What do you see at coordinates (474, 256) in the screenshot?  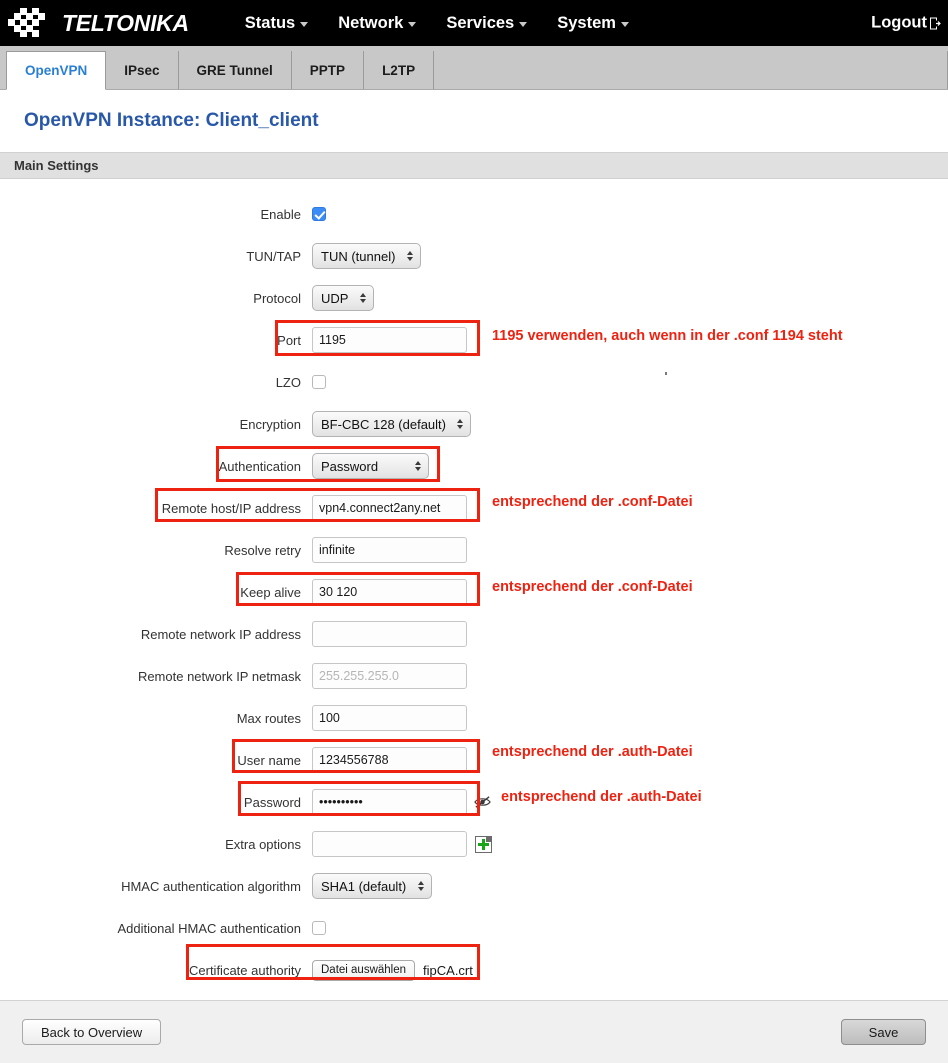 I see `row-tuntap: TUN/TAP TUN (tunnel)` at bounding box center [474, 256].